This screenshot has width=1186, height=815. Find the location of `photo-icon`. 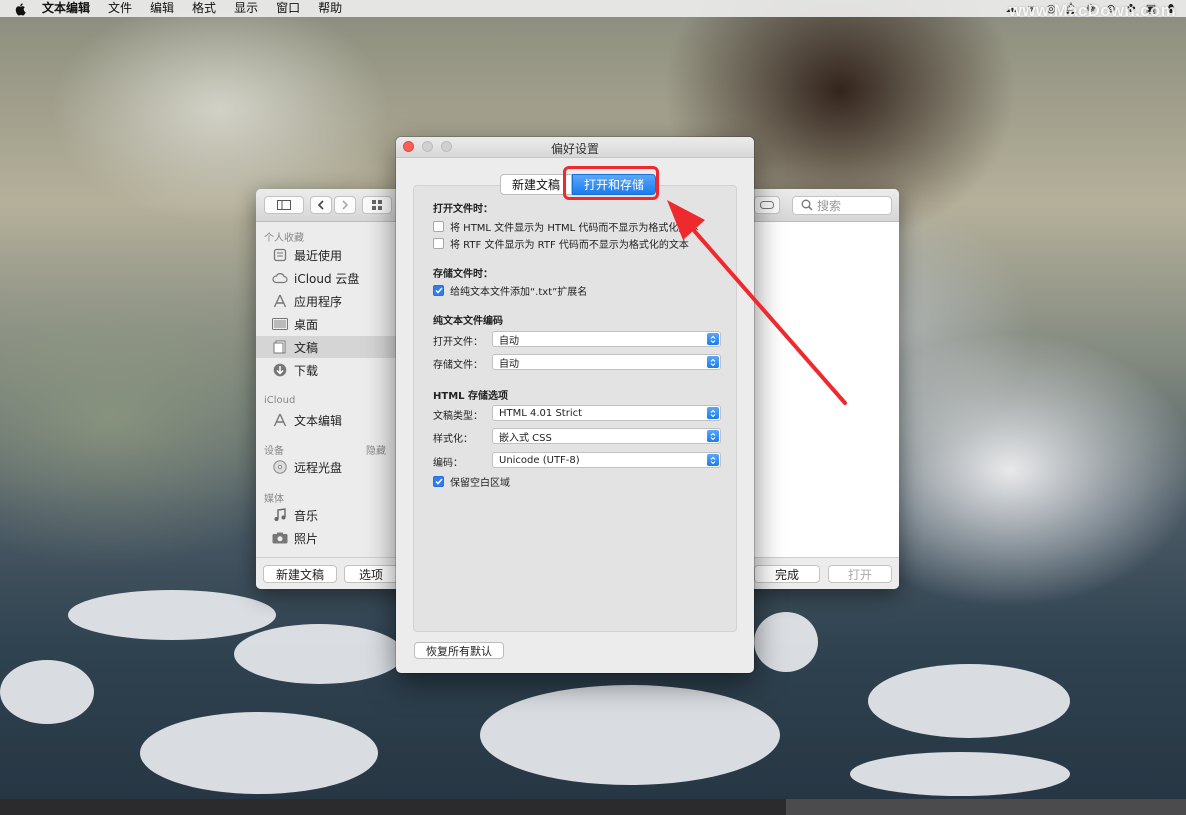

photo-icon is located at coordinates (280, 538).